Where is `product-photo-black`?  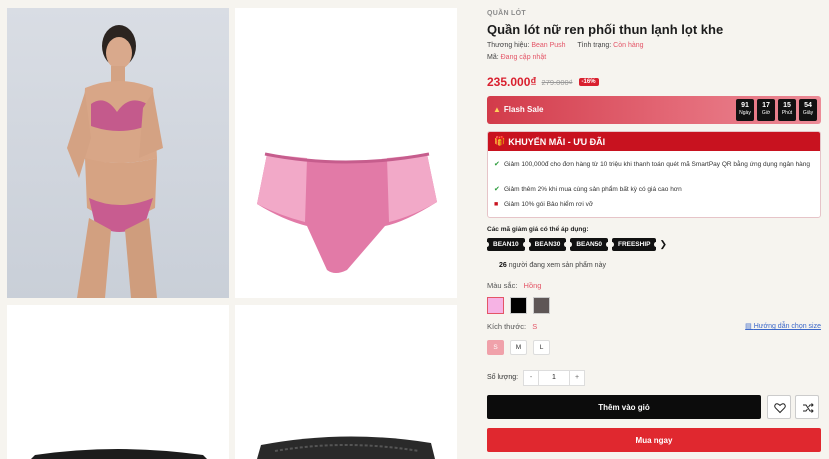
product-photo-black is located at coordinates (118, 382).